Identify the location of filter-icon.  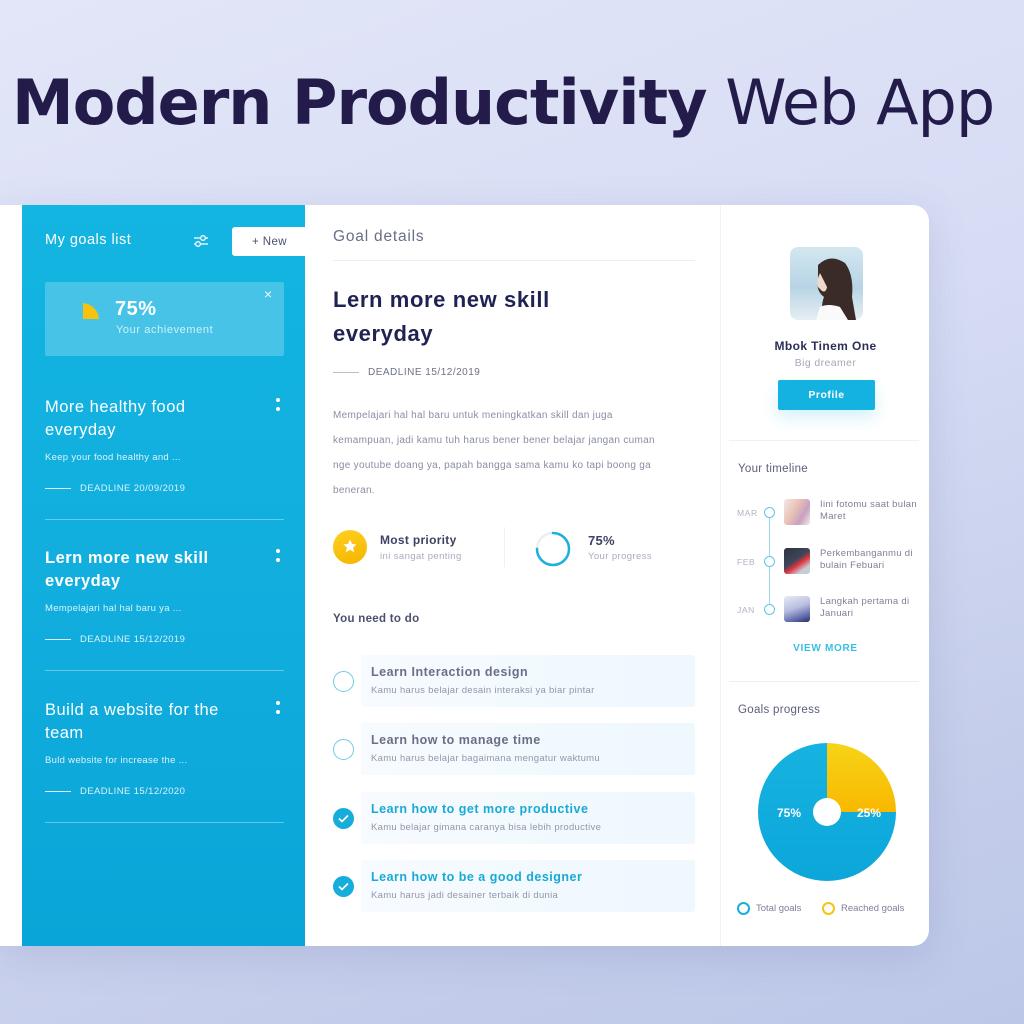
(201, 241).